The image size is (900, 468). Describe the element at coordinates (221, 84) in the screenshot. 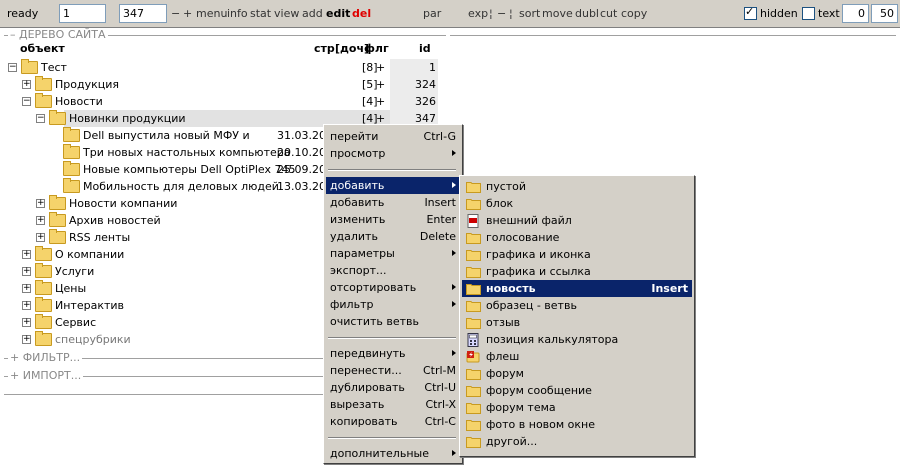

I see `tree-row: + Продукция [5] +324` at that location.